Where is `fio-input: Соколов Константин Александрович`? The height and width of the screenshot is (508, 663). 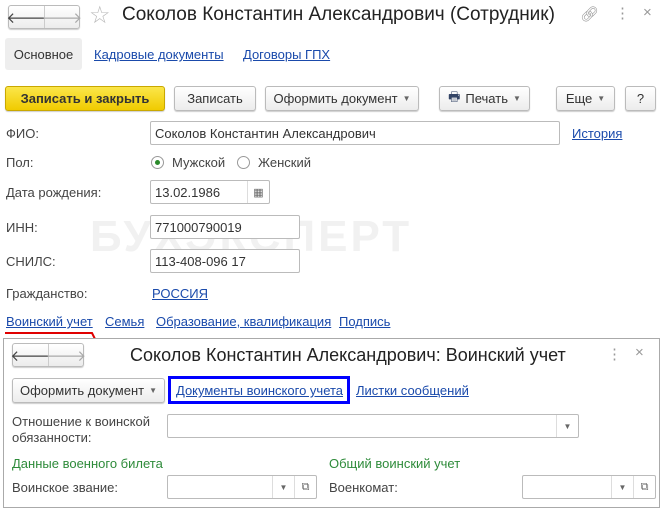 fio-input: Соколов Константин Александрович is located at coordinates (355, 133).